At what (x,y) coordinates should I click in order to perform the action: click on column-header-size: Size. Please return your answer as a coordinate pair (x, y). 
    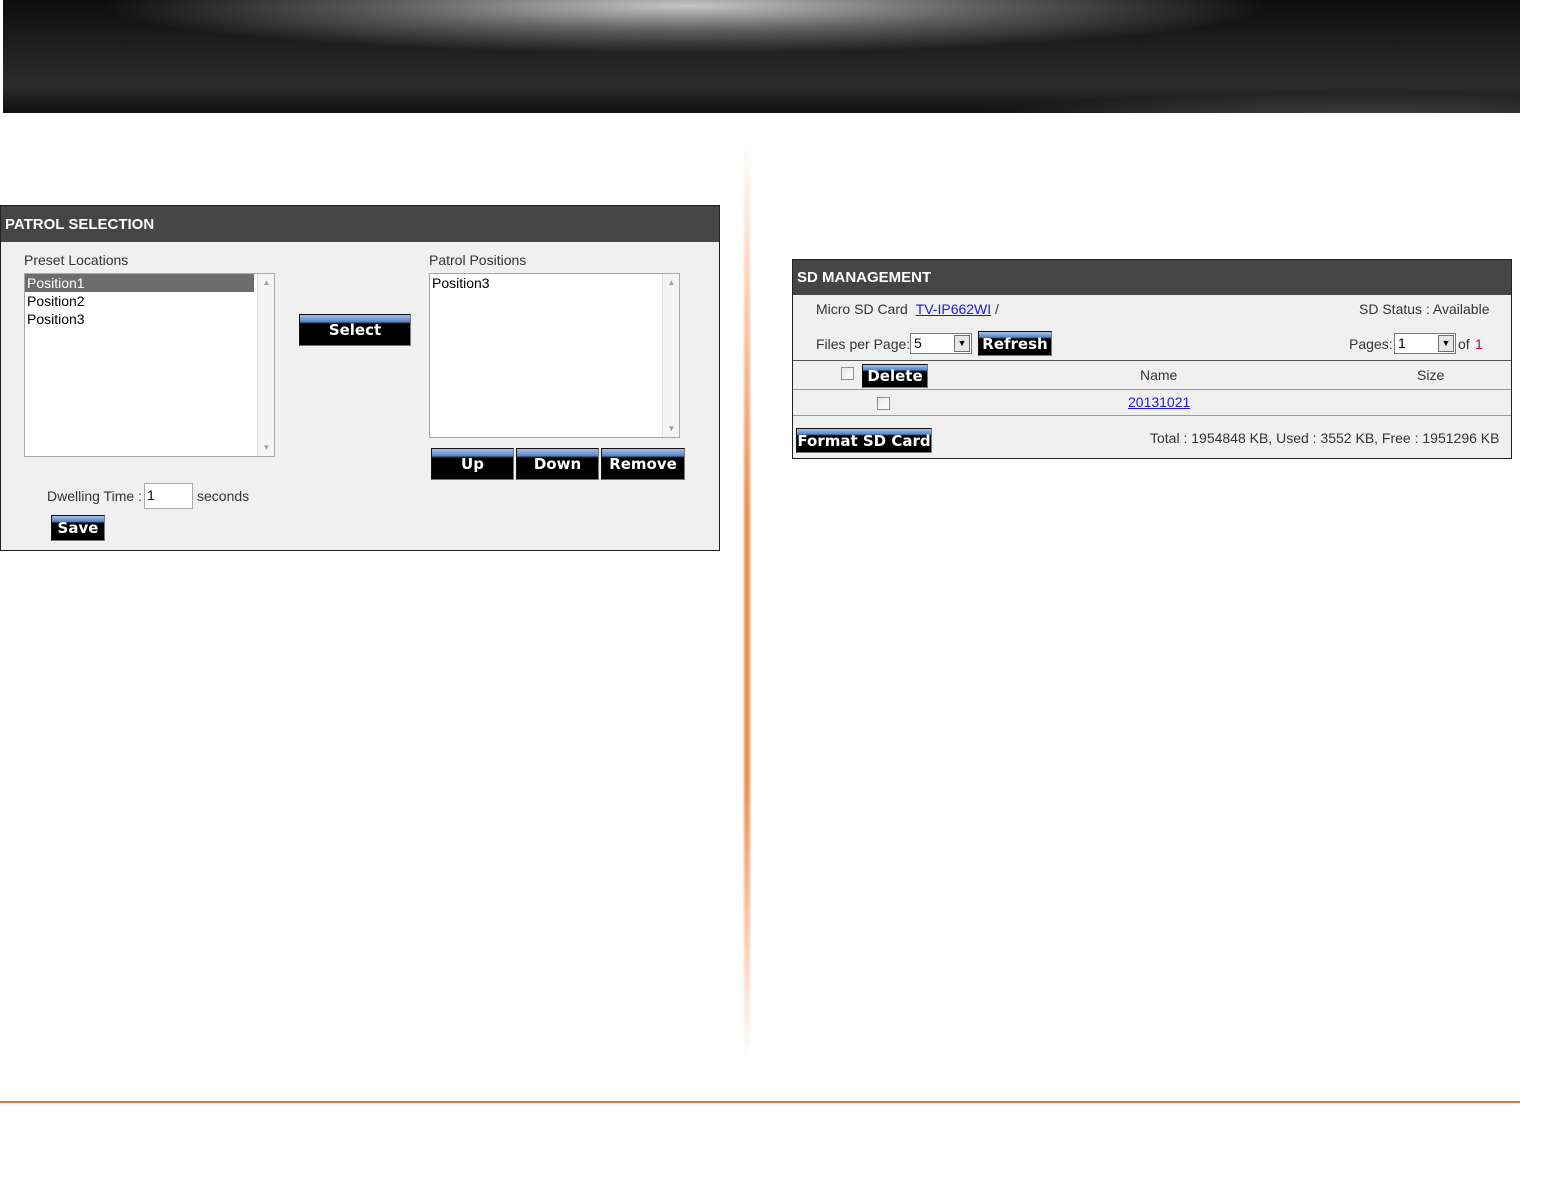
    Looking at the image, I should click on (1431, 375).